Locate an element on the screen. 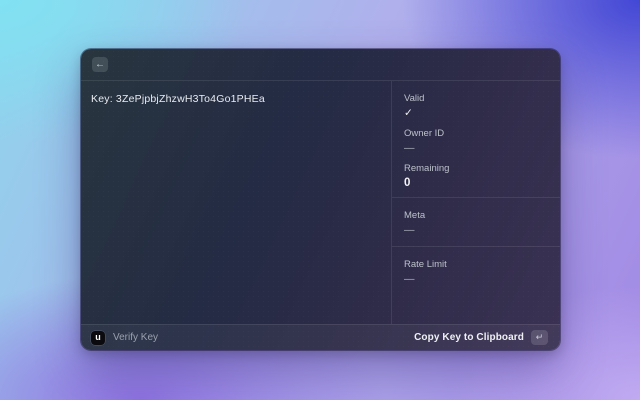 The width and height of the screenshot is (640, 400). copy-key-to-clipboard-button: Copy Key to Clipboard ↵ is located at coordinates (481, 337).